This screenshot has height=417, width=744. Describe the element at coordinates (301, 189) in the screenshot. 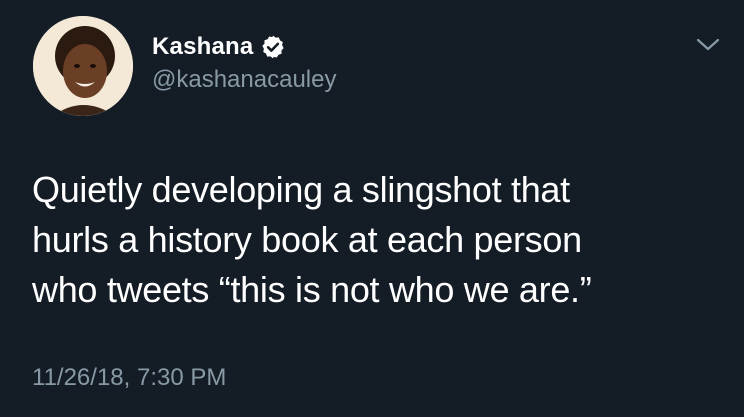

I see `tweet-text-line: Quietly developing a slingshot that` at that location.